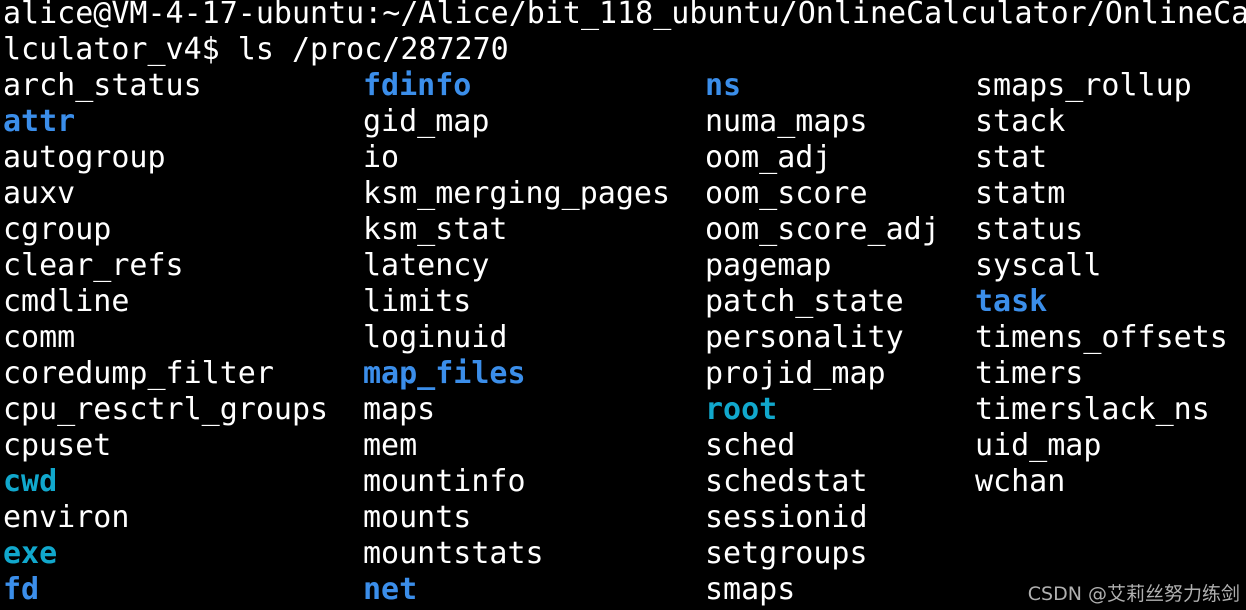 The height and width of the screenshot is (610, 1246). Describe the element at coordinates (723, 85) in the screenshot. I see `entry-dir-ns: ns` at that location.